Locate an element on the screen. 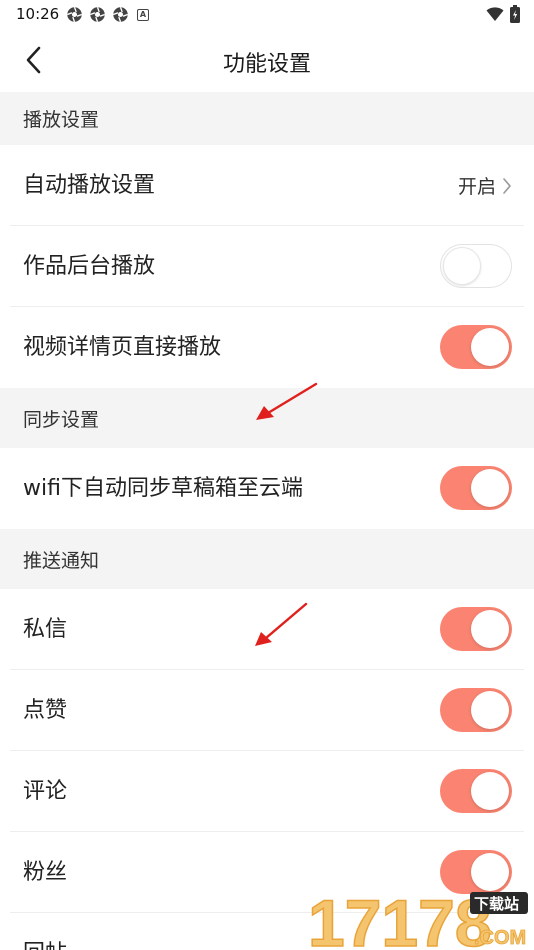 This screenshot has height=950, width=534. row-label: 回帖 is located at coordinates (45, 942).